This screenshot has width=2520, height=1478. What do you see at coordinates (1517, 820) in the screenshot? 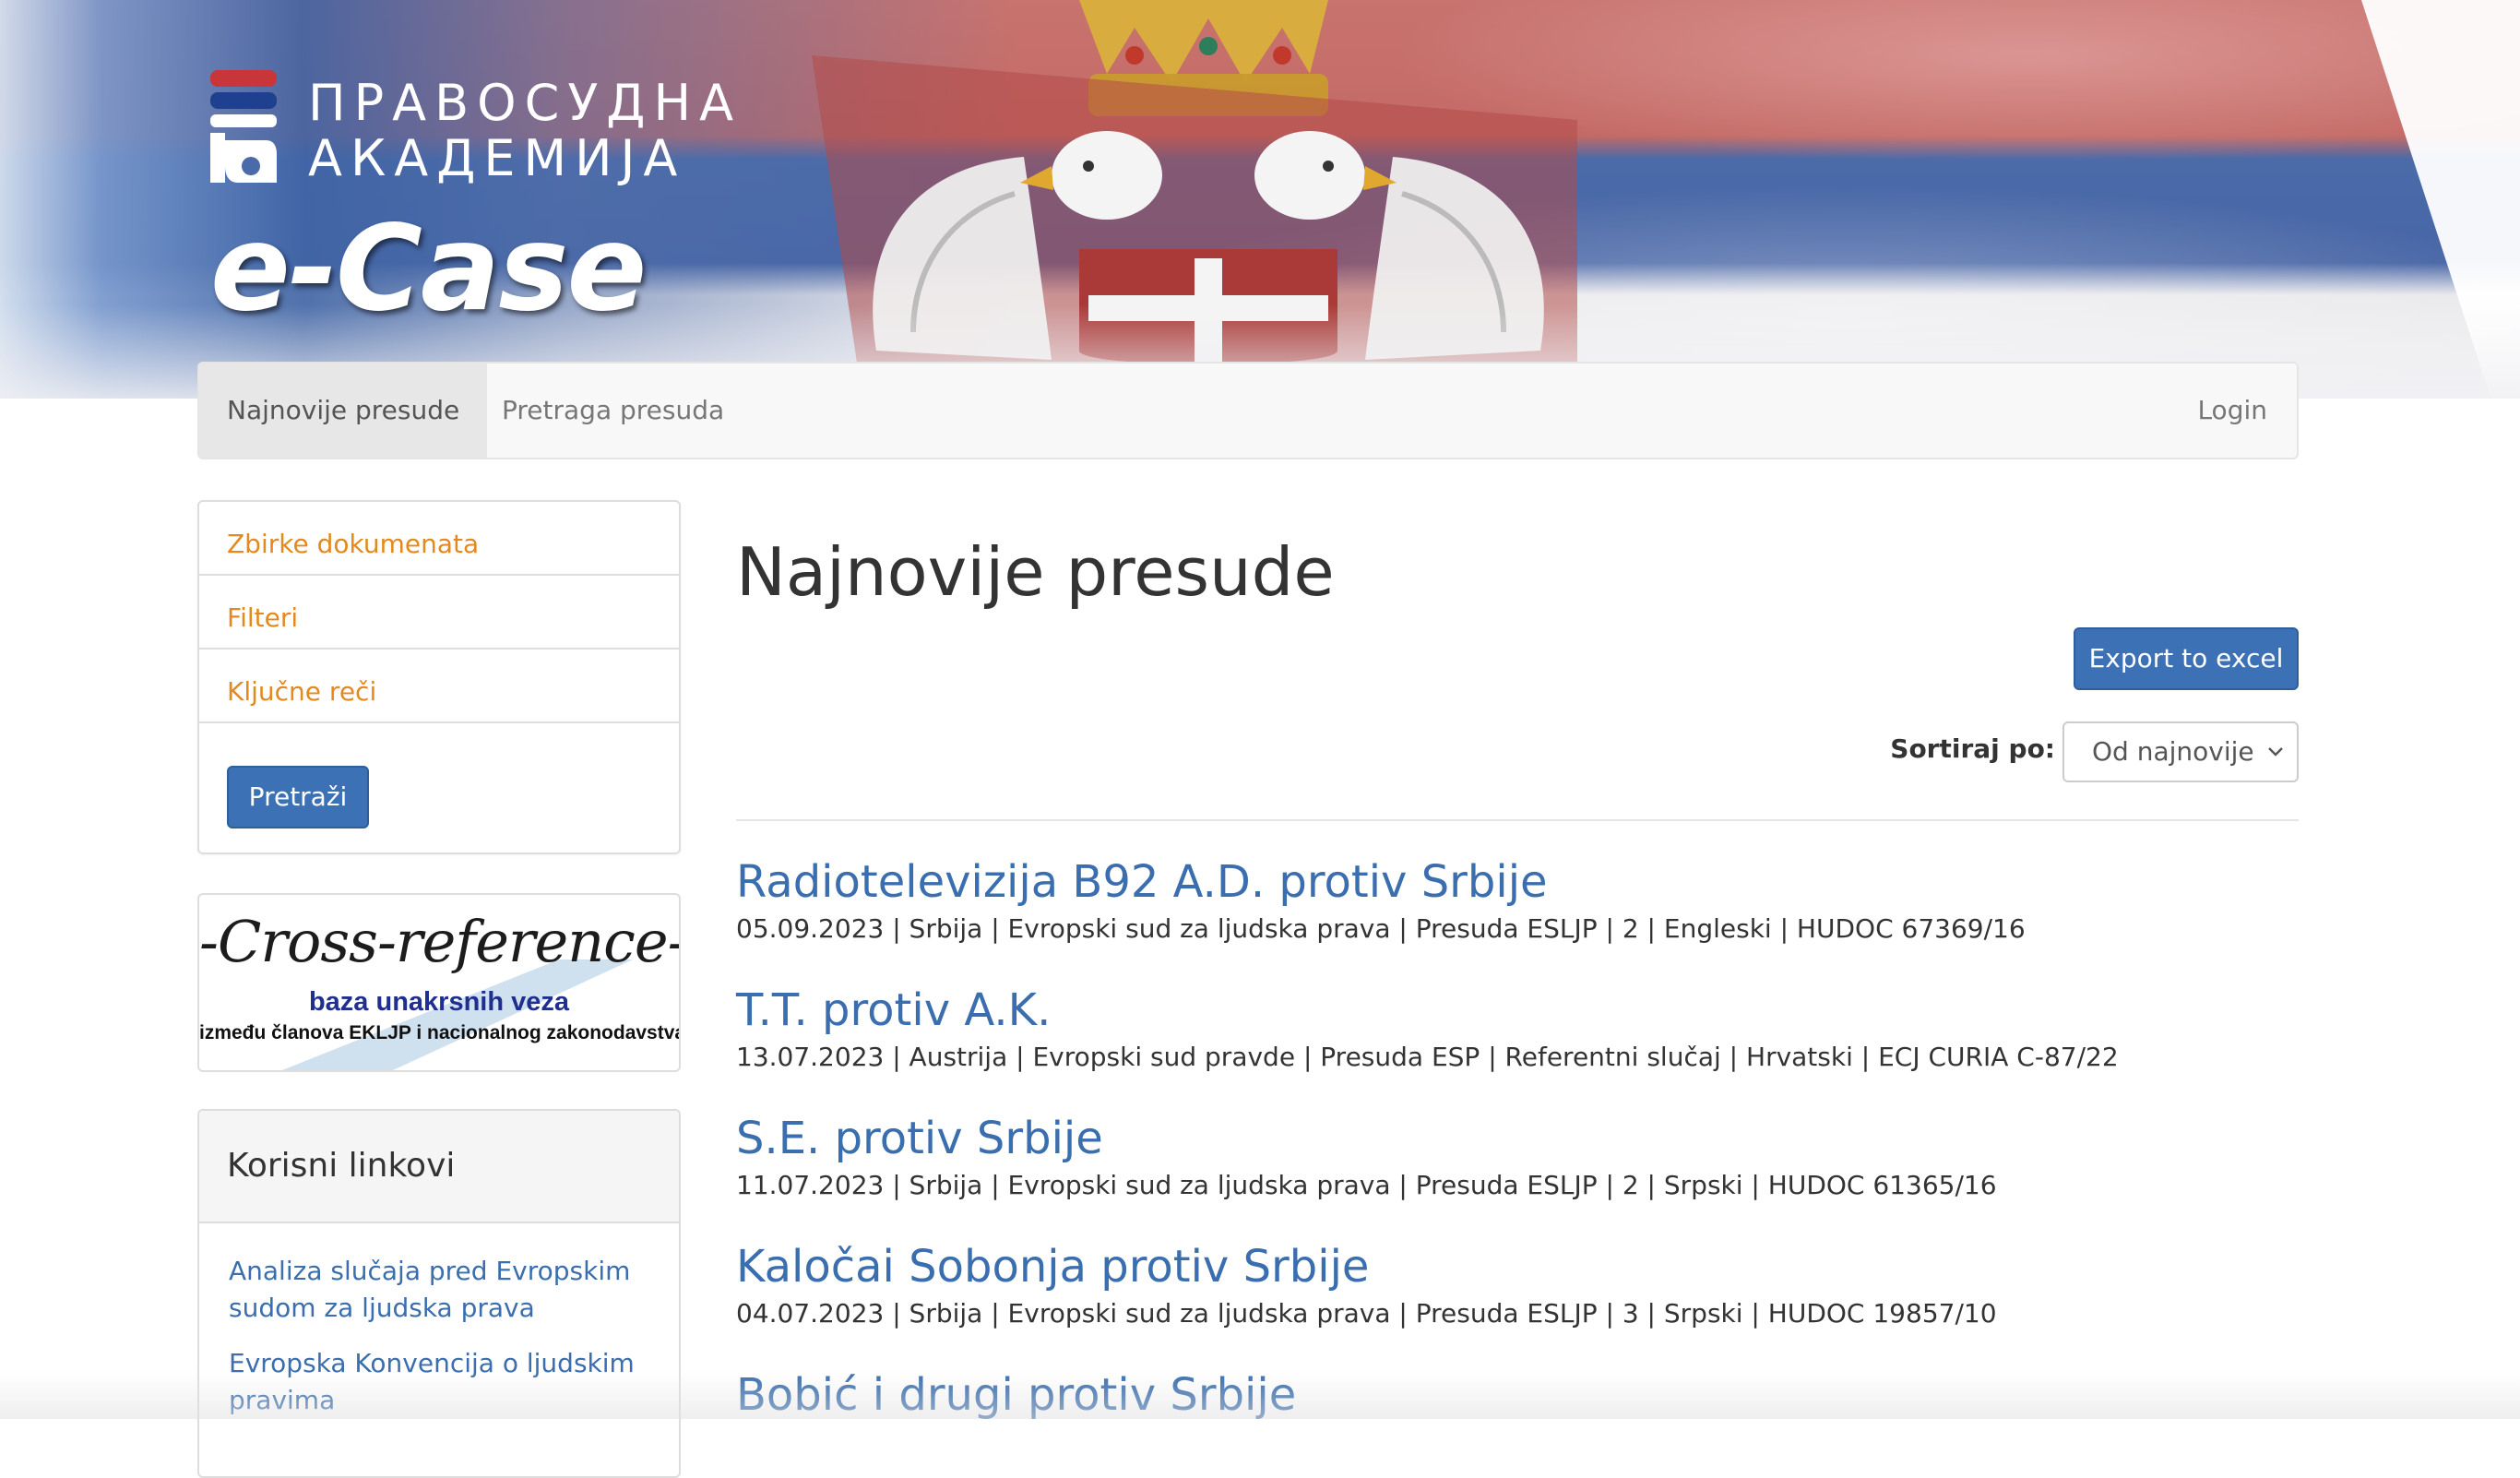
I see `content-divider` at bounding box center [1517, 820].